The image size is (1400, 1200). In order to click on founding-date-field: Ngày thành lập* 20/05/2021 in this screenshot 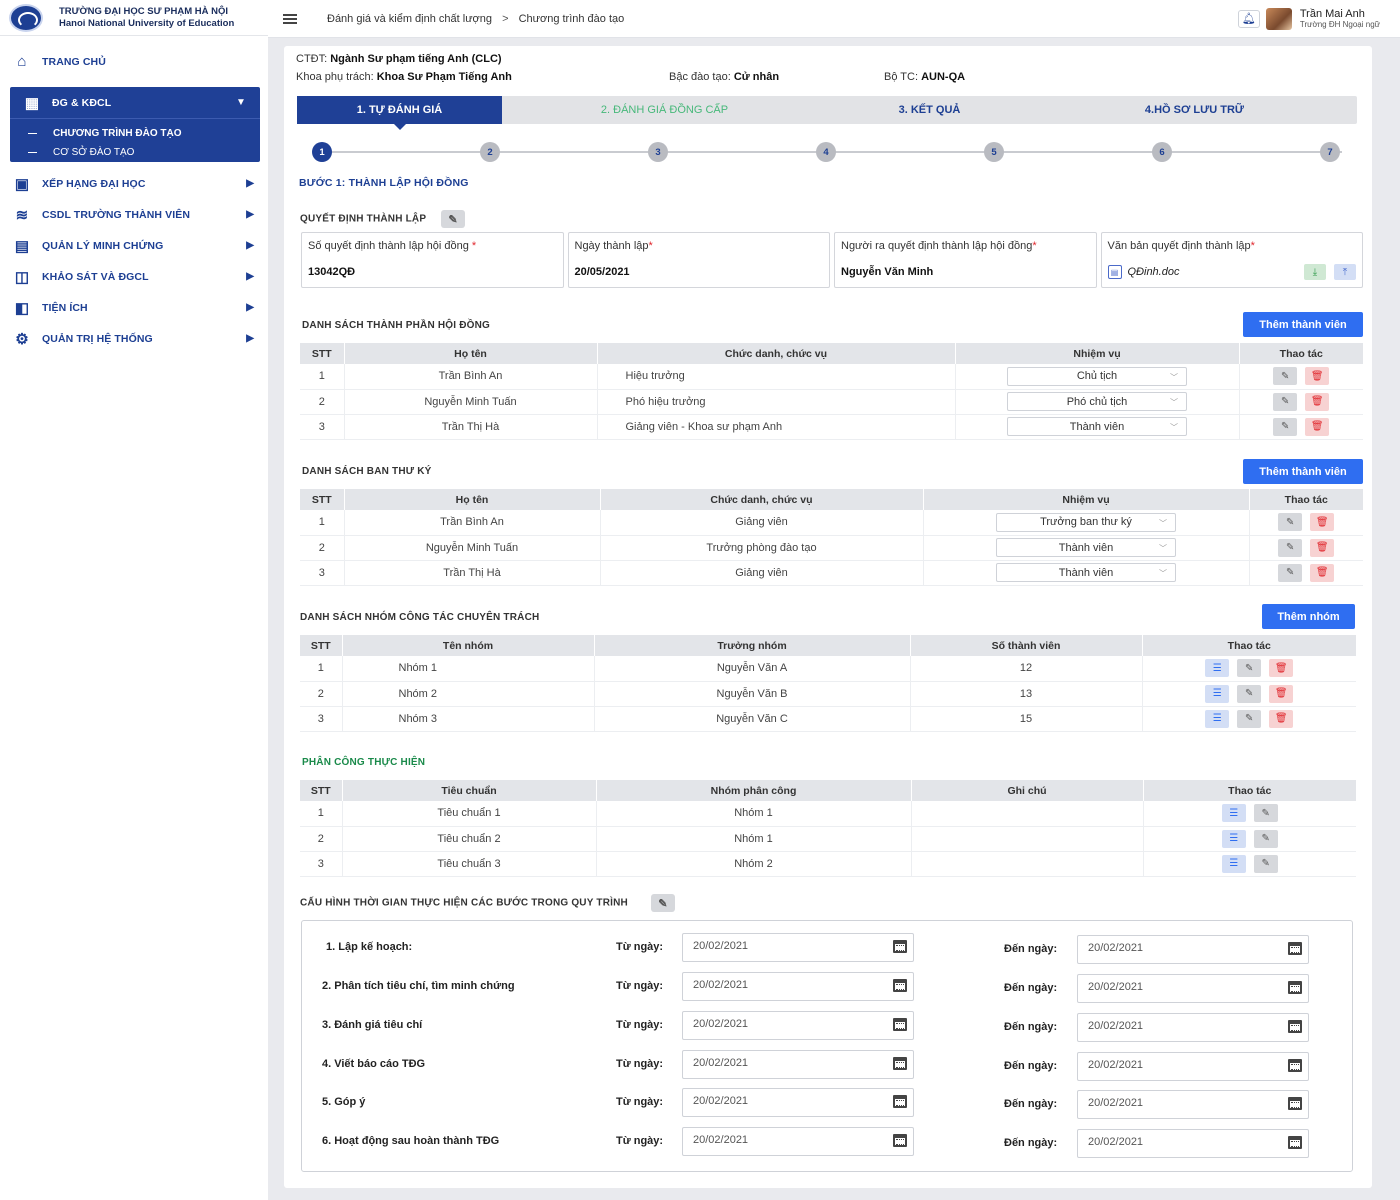, I will do `click(698, 260)`.